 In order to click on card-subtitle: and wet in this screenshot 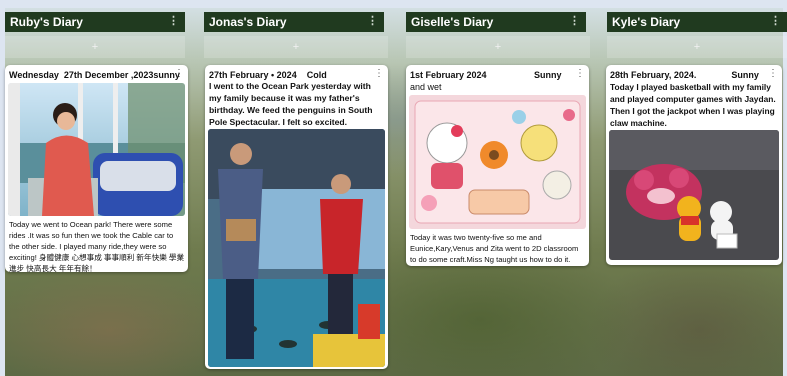, I will do `click(426, 87)`.